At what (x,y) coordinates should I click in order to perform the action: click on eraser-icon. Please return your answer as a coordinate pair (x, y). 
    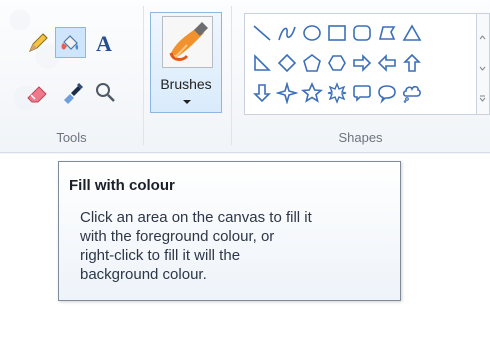
    Looking at the image, I should click on (37, 94).